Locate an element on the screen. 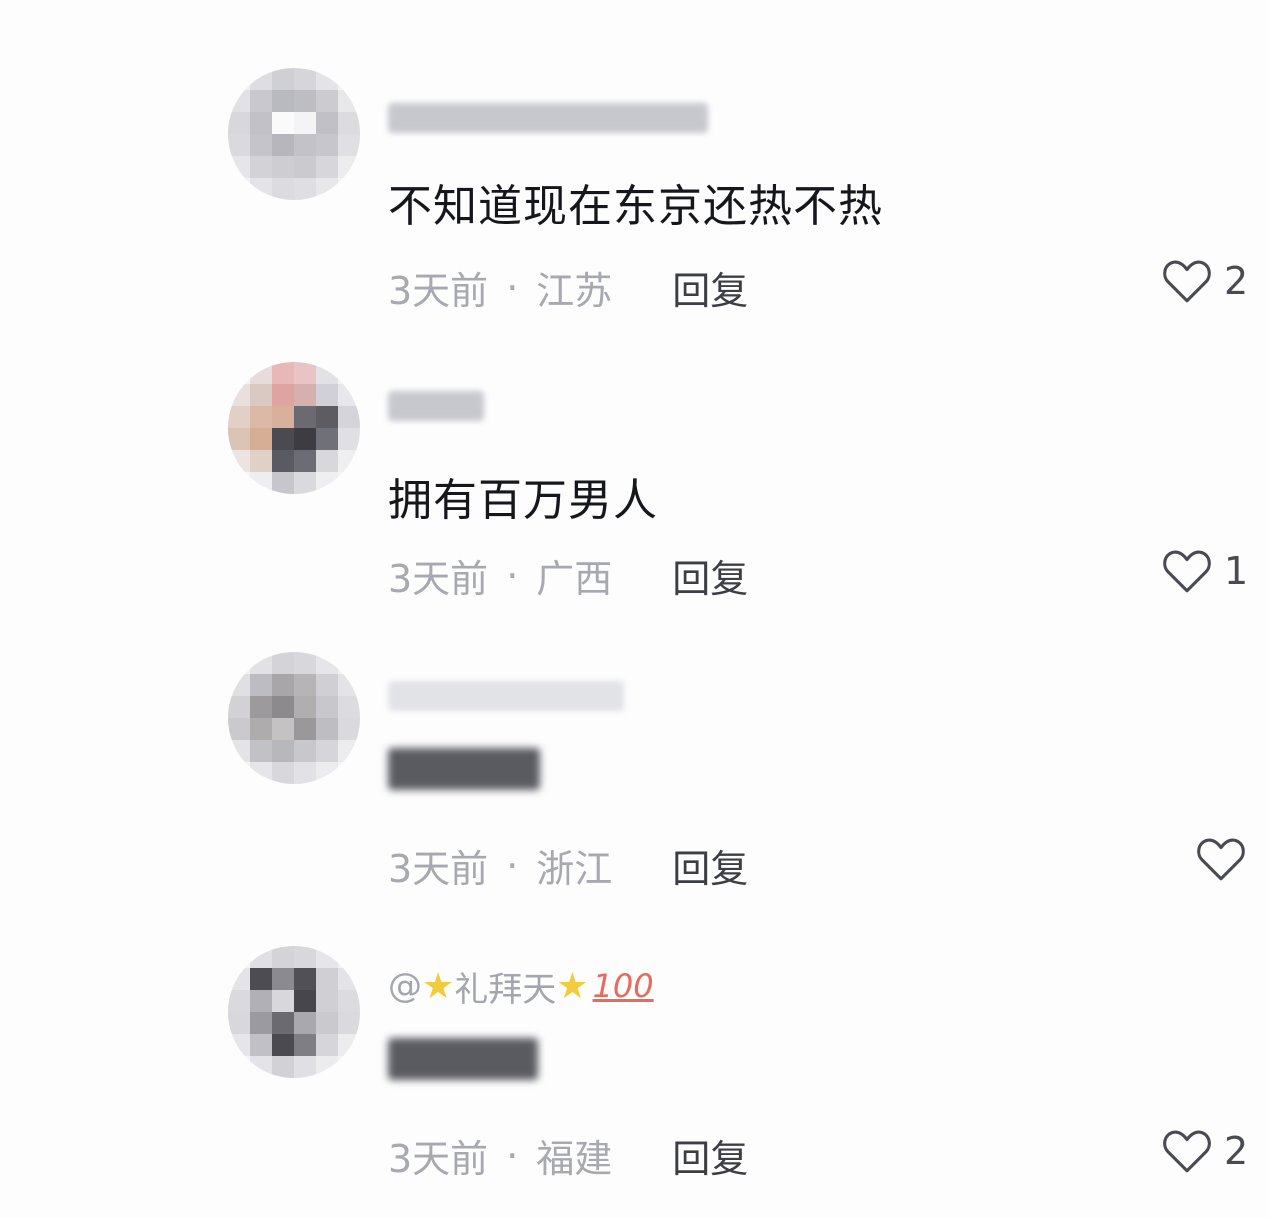  hundred-points-emoji-icon: 100 is located at coordinates (623, 986).